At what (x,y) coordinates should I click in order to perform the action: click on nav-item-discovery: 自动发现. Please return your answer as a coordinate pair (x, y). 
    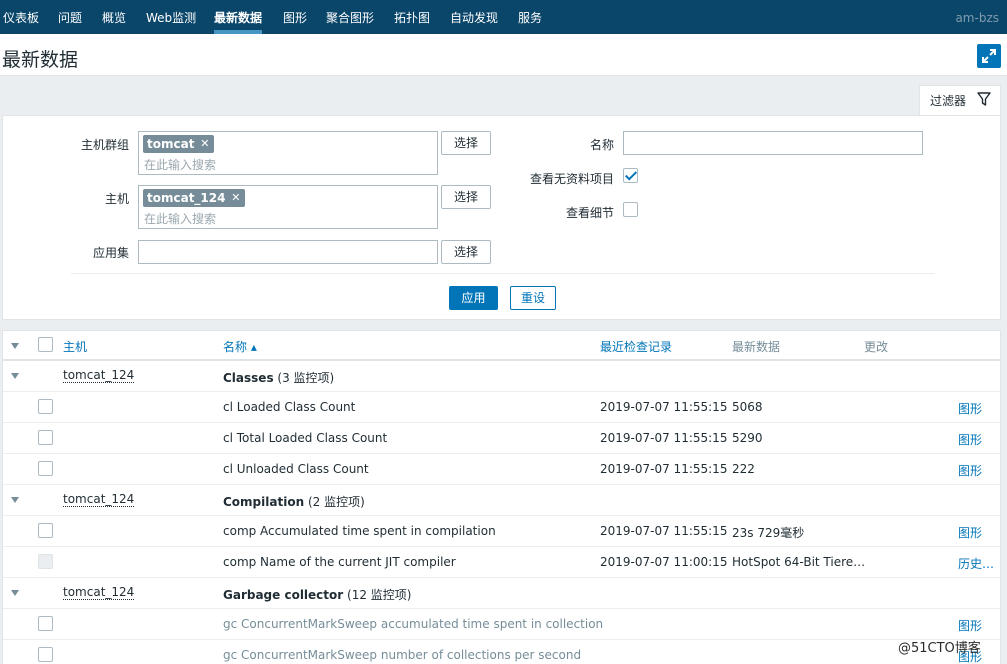
    Looking at the image, I should click on (474, 17).